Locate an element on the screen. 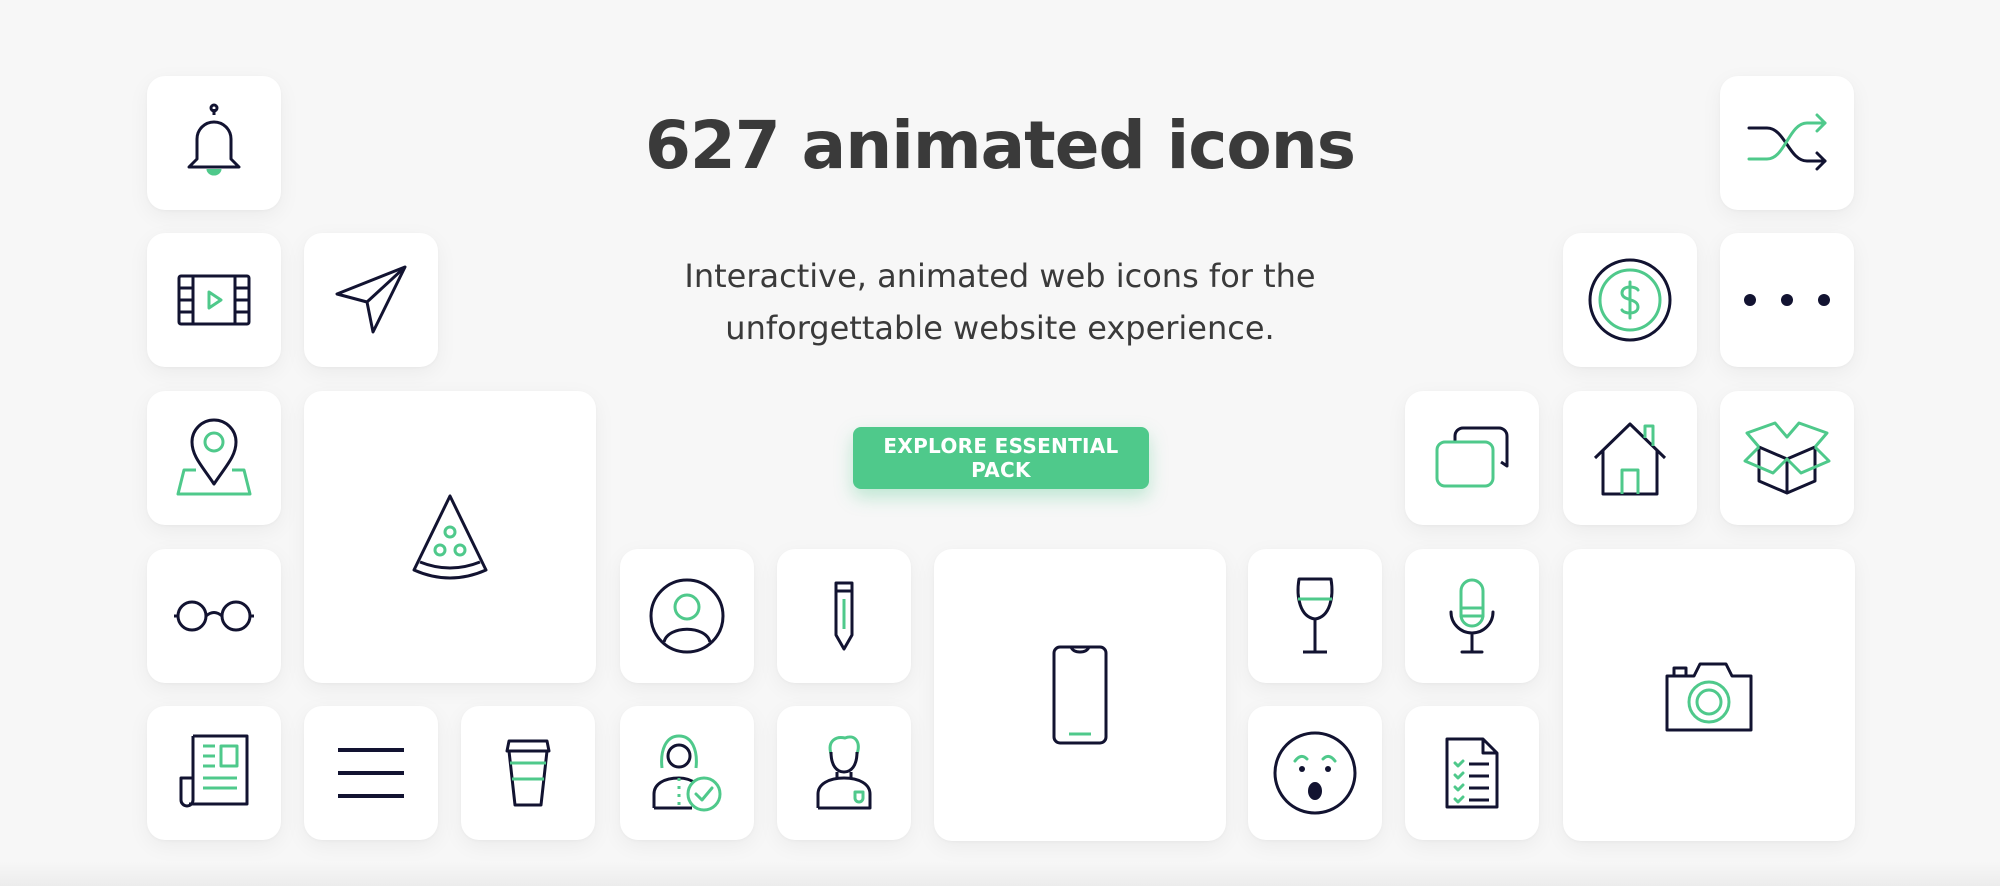 This screenshot has width=2000, height=886. bottom-fade is located at coordinates (1000, 874).